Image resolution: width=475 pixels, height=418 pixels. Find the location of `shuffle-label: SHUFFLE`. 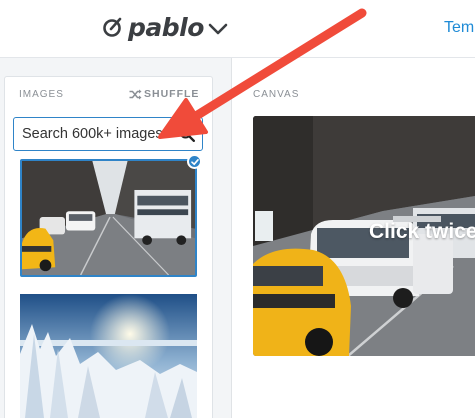

shuffle-label: SHUFFLE is located at coordinates (172, 94).